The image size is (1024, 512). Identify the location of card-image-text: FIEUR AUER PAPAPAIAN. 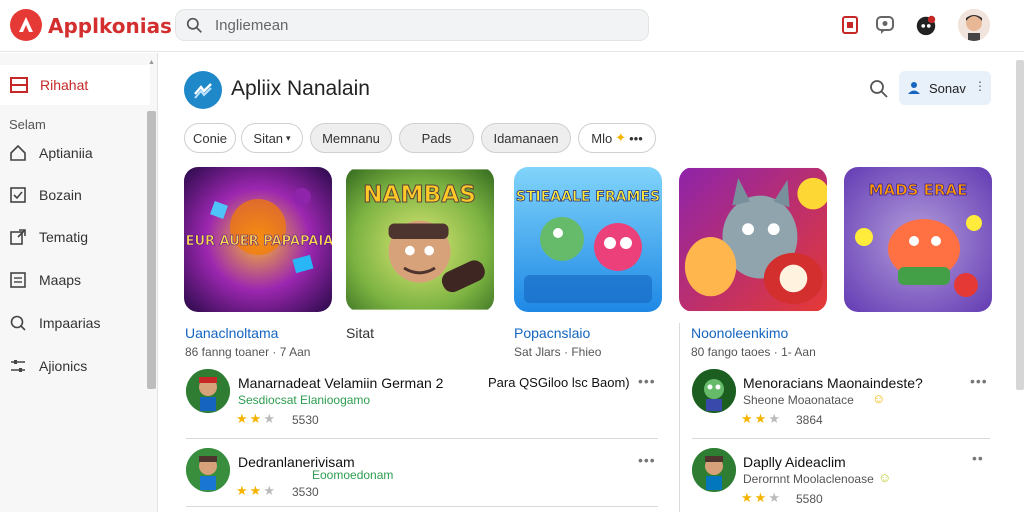
(258, 241).